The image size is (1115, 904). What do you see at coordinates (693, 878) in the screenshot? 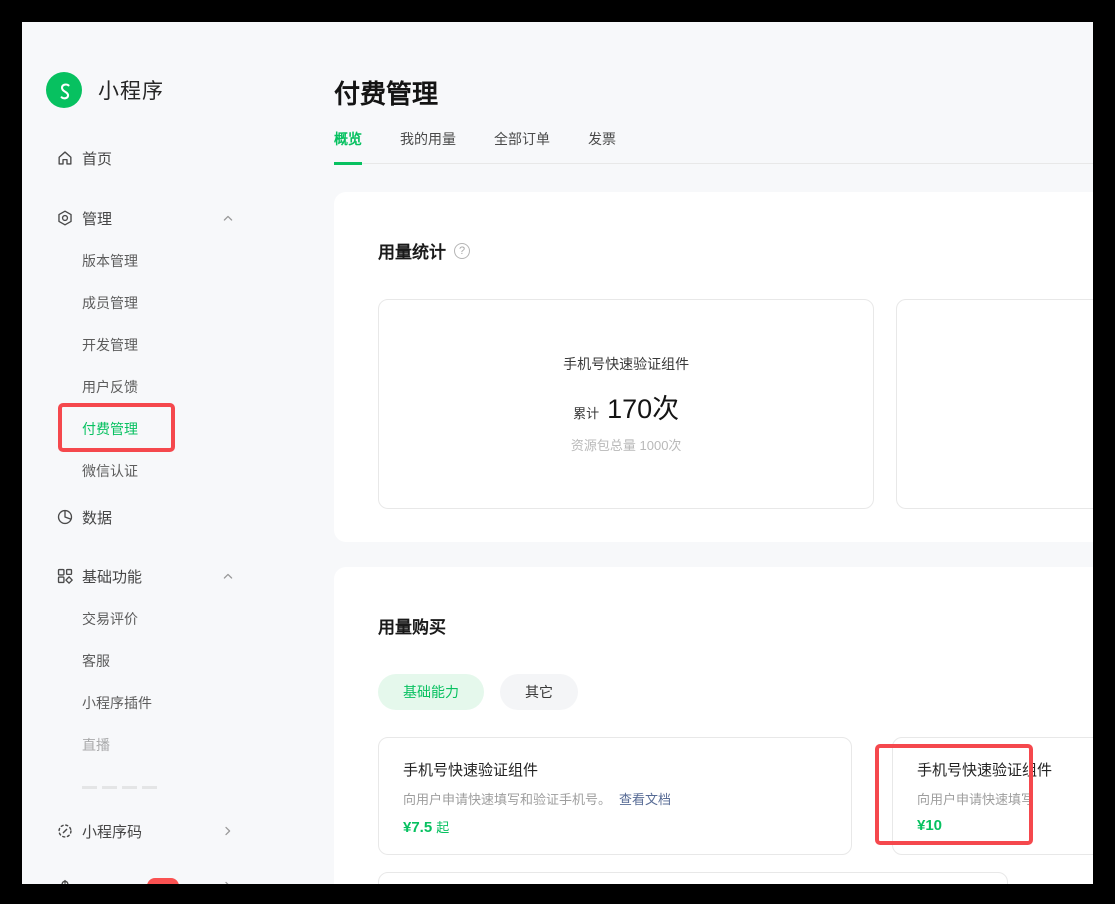
I see `next-product-card-partial` at bounding box center [693, 878].